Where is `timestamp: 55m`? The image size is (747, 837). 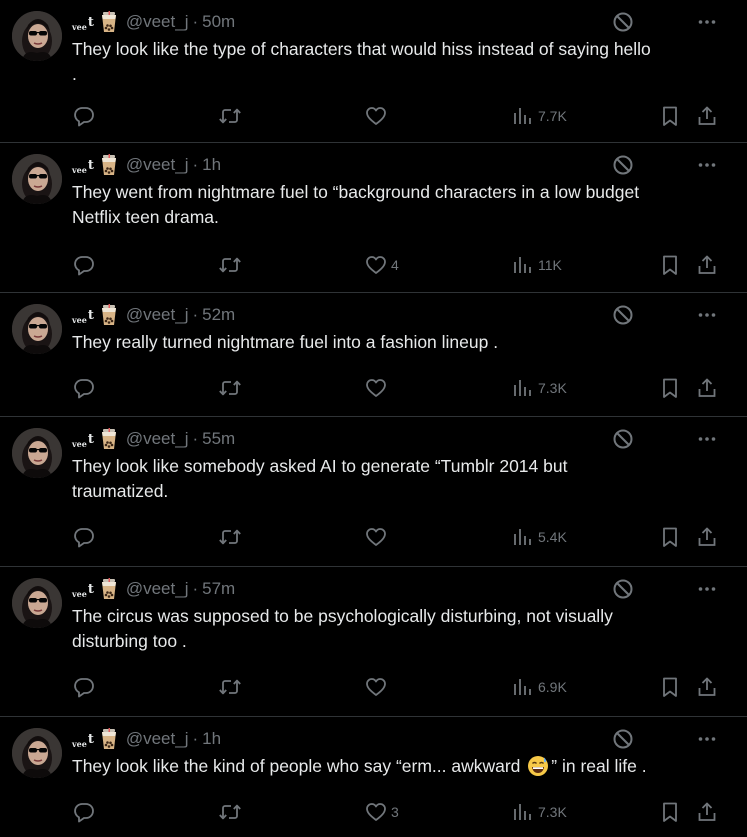 timestamp: 55m is located at coordinates (218, 439).